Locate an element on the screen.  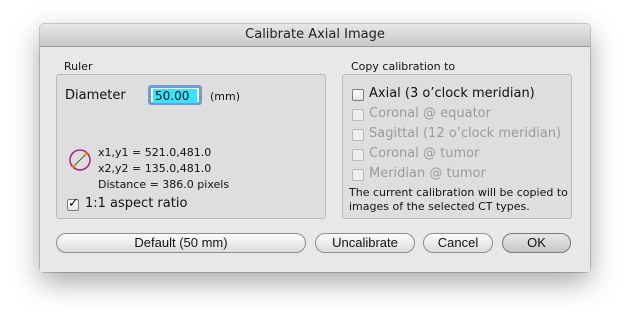
diameter-input: 50.00 is located at coordinates (175, 95).